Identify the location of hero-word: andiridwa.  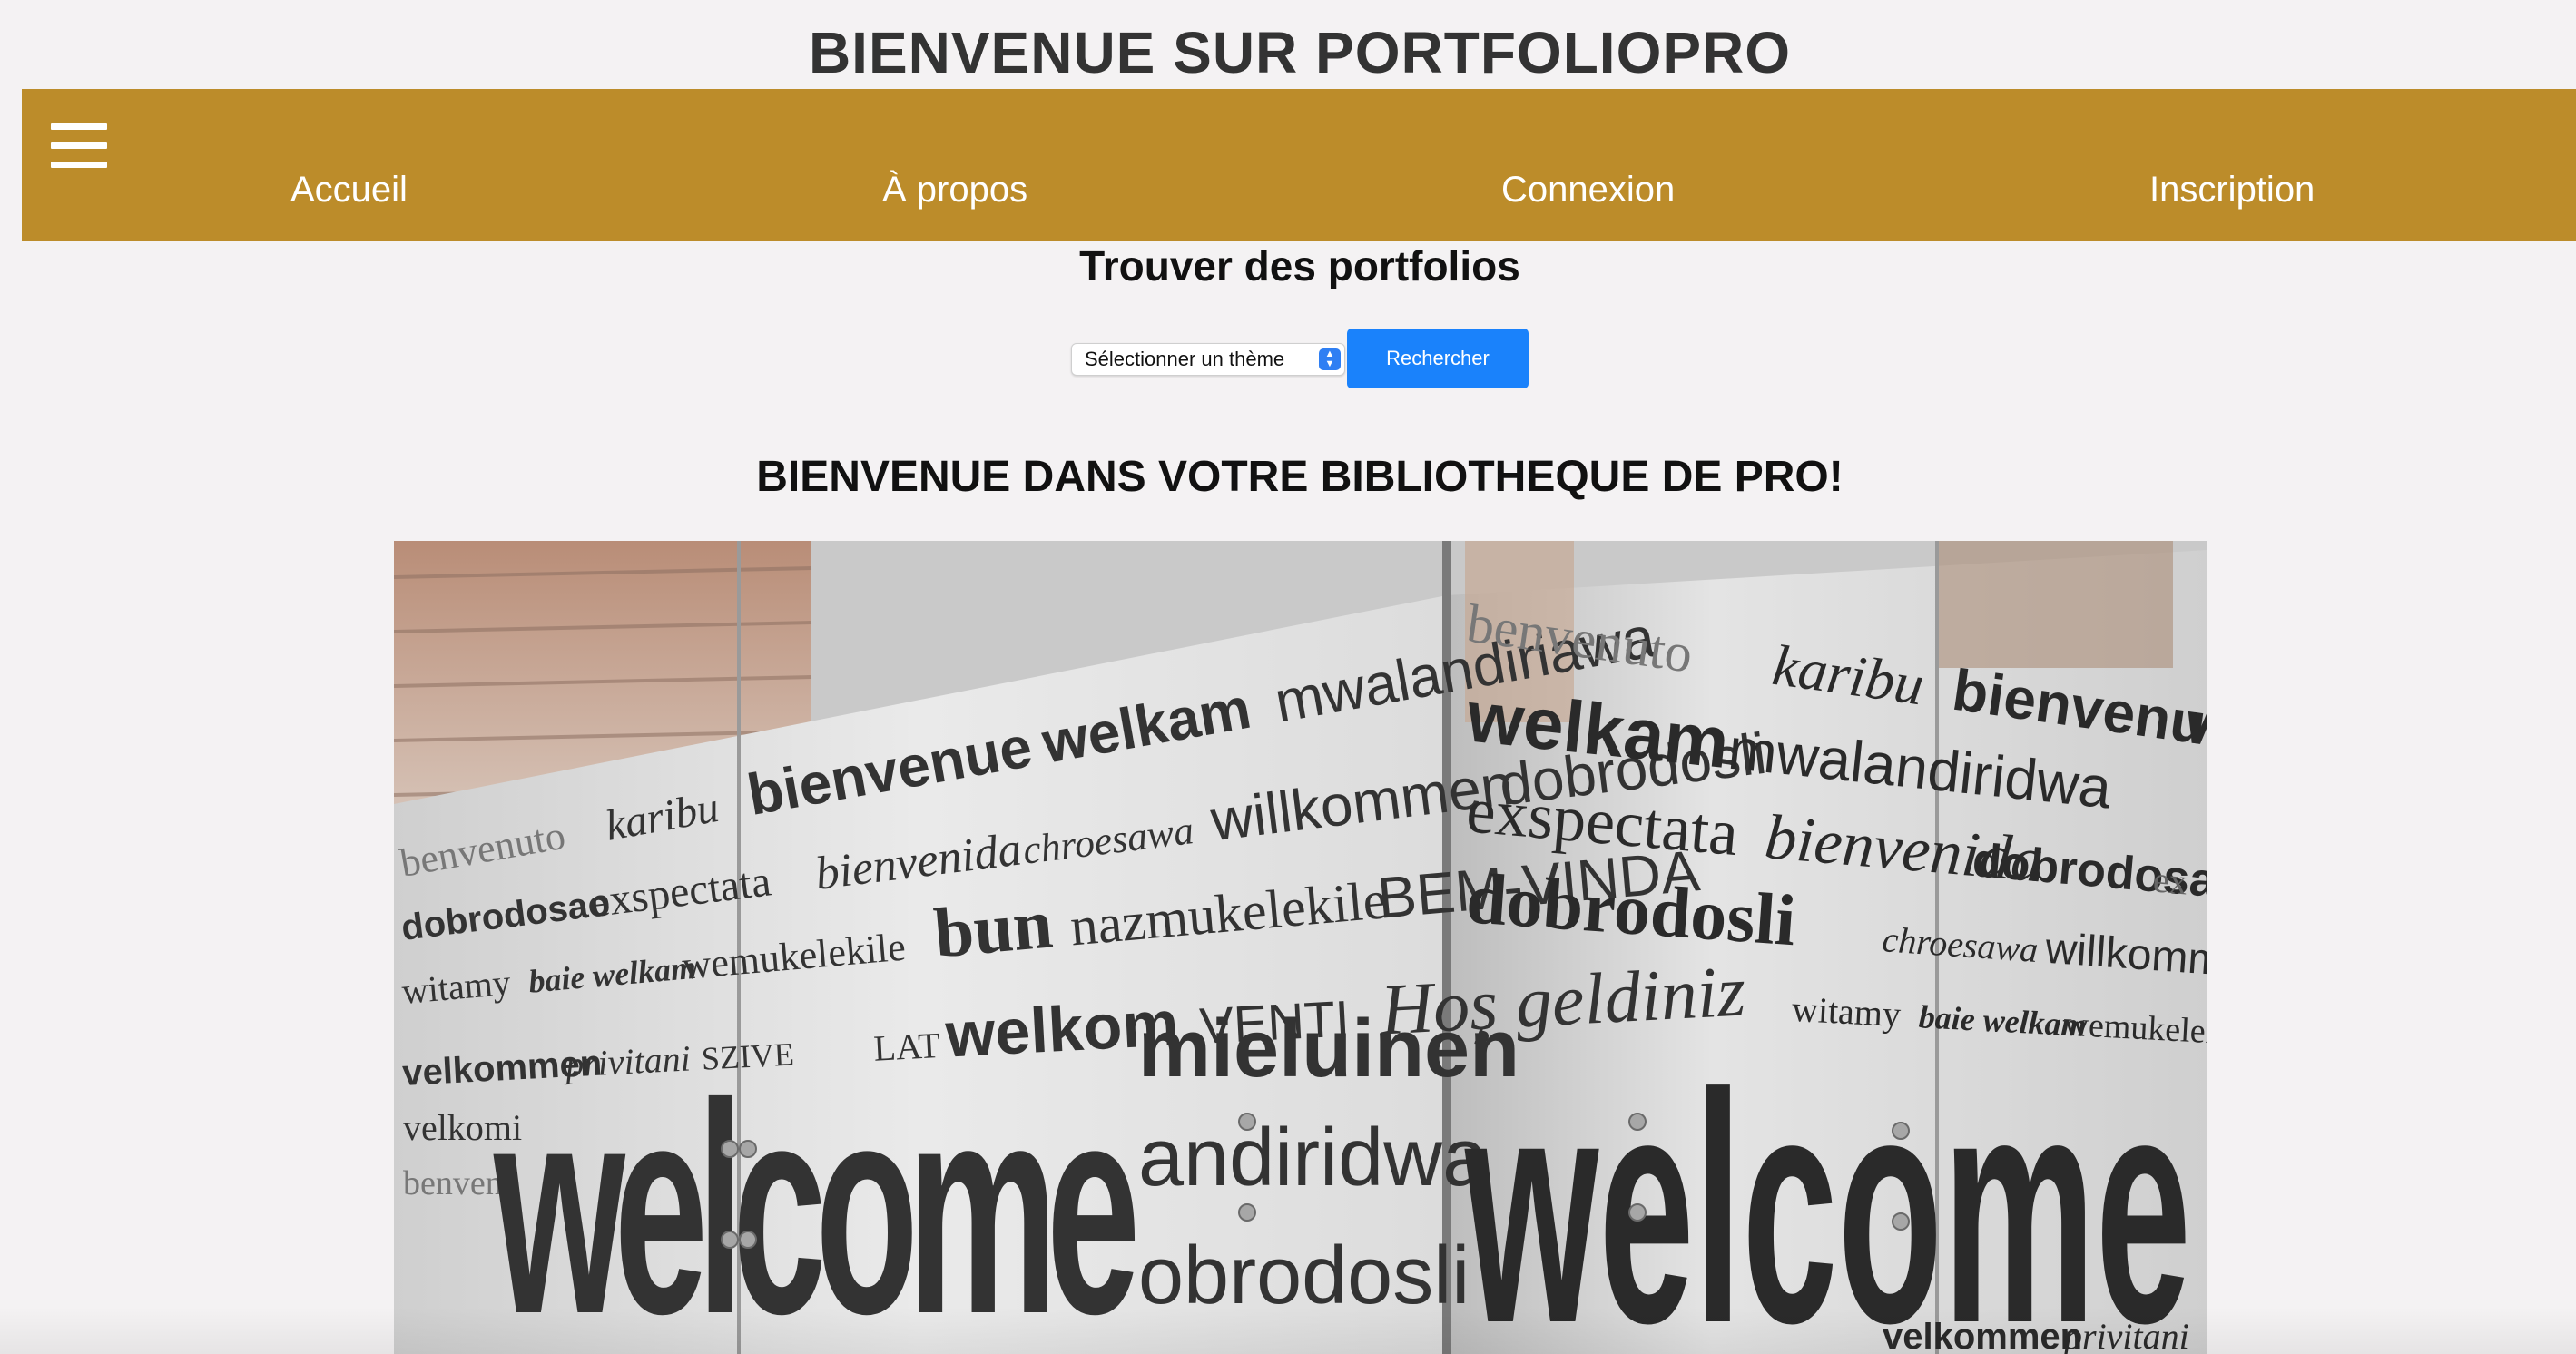
(1313, 1158).